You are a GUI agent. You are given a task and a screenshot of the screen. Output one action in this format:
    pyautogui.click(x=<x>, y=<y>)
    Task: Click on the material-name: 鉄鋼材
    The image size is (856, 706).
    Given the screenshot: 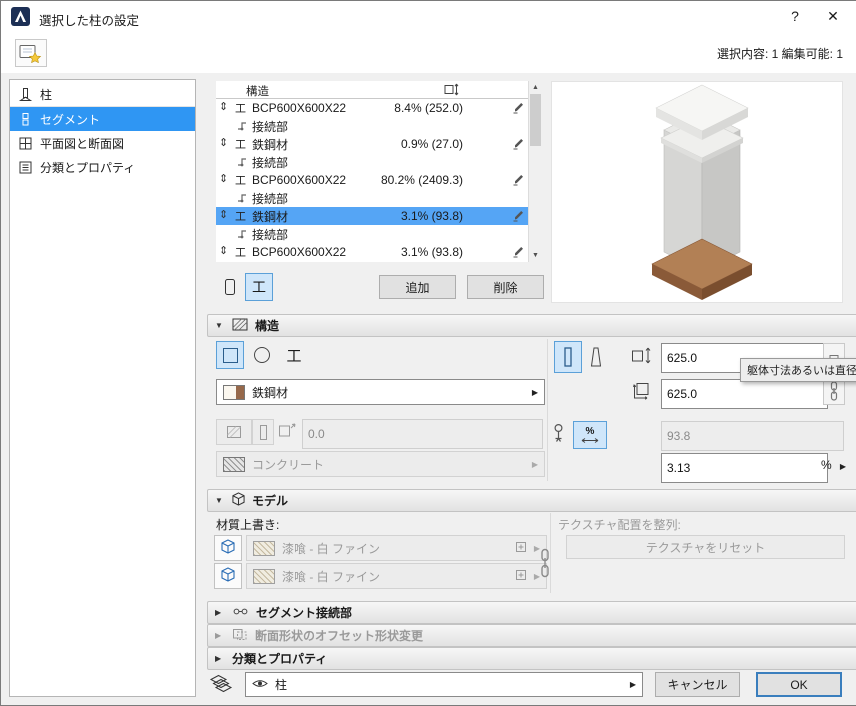 What is the action you would take?
    pyautogui.click(x=270, y=392)
    